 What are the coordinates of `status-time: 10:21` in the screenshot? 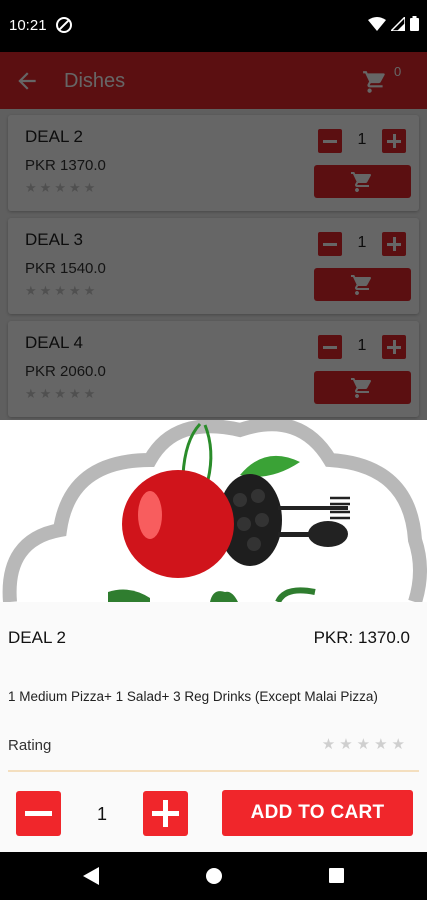 It's located at (28, 25).